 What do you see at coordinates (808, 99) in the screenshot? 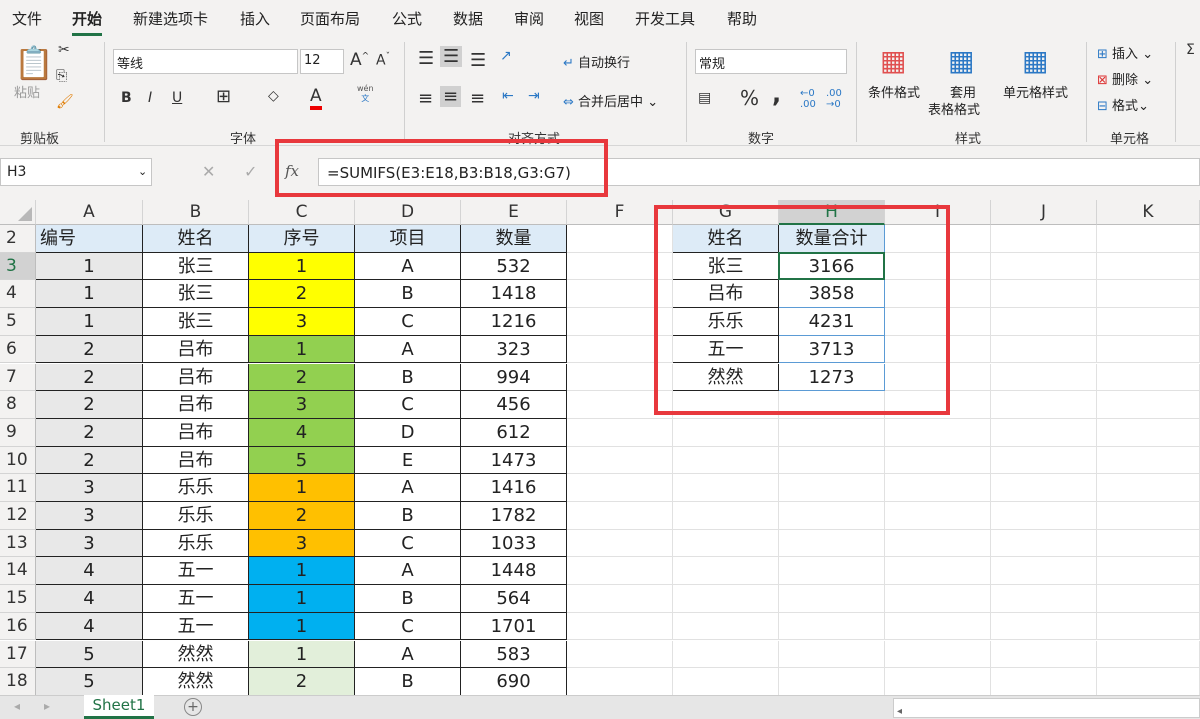
I see `increase-decimal-icon: ←0.00` at bounding box center [808, 99].